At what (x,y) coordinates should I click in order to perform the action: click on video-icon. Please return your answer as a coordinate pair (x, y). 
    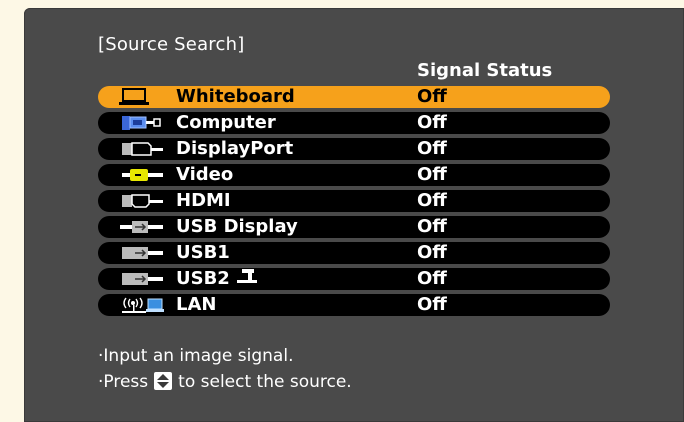
    Looking at the image, I should click on (143, 175).